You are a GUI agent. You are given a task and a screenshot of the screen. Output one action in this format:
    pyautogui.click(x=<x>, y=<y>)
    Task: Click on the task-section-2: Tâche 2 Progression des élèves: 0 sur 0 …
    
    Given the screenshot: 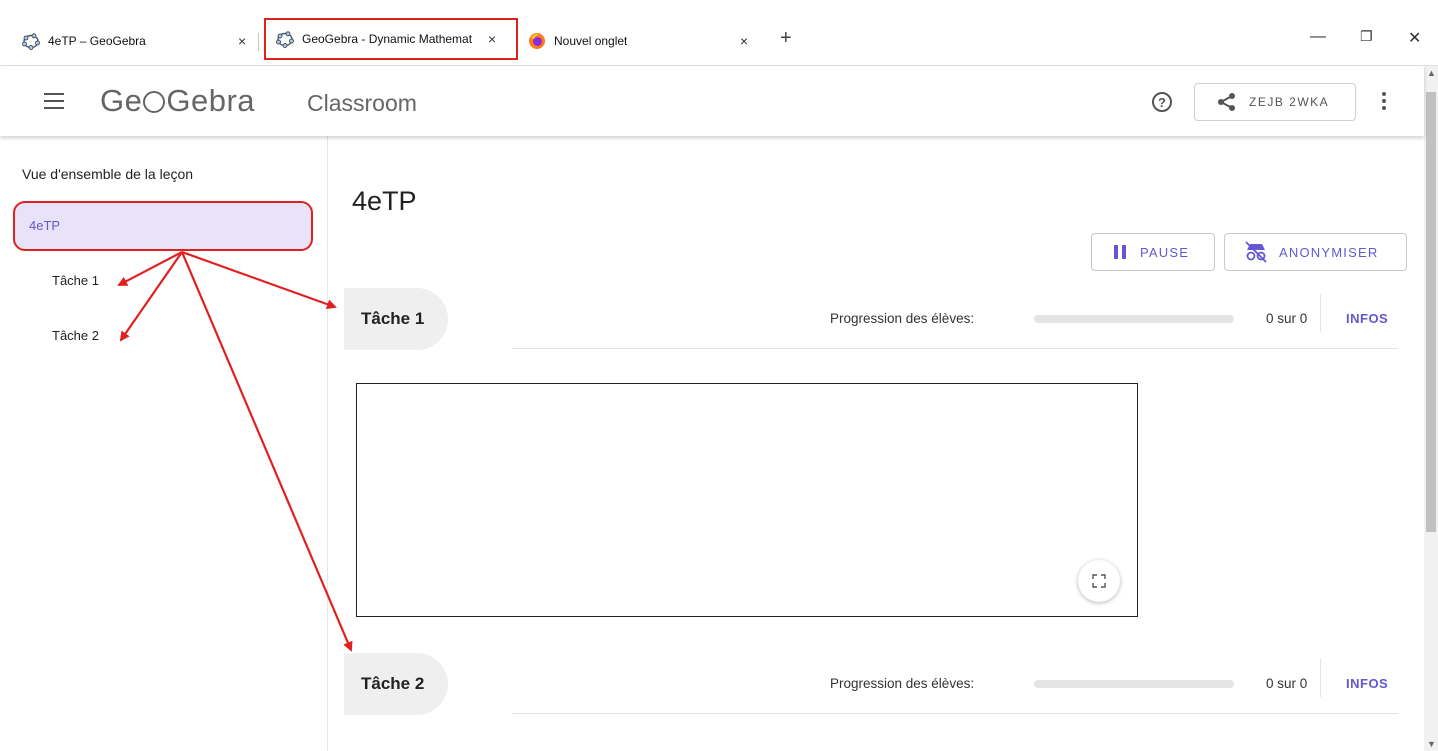 What is the action you would take?
    pyautogui.click(x=876, y=684)
    